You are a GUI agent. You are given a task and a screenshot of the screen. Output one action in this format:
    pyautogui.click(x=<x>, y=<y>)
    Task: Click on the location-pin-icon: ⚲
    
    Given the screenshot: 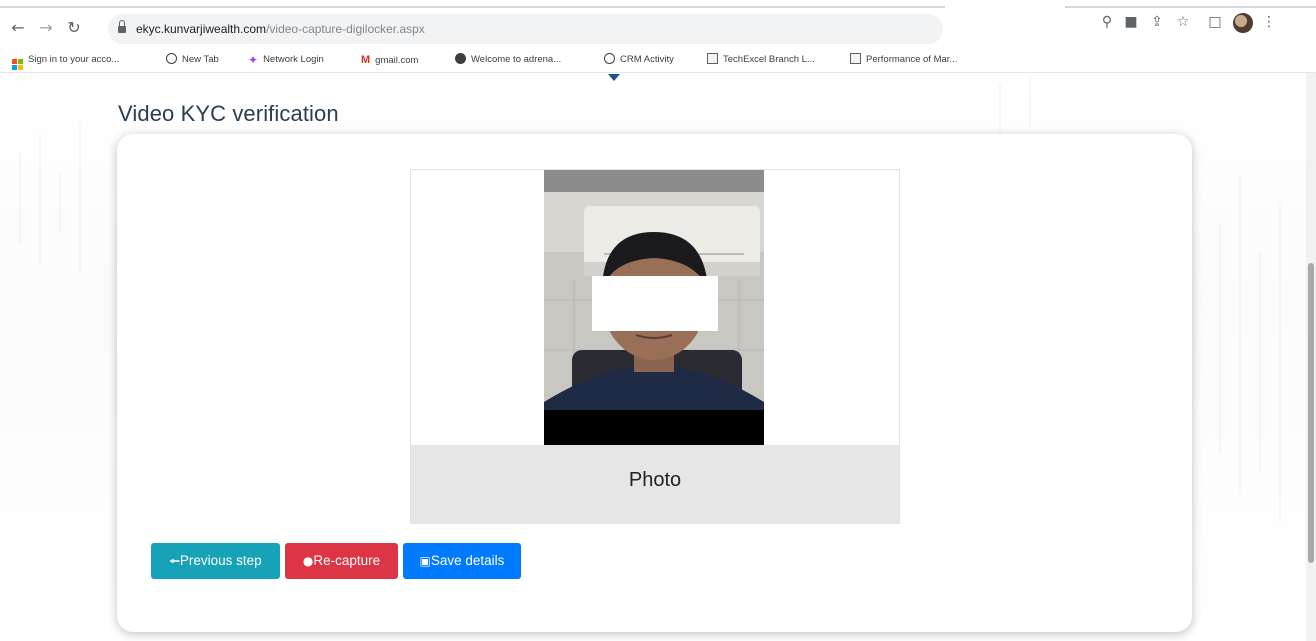 What is the action you would take?
    pyautogui.click(x=1107, y=22)
    